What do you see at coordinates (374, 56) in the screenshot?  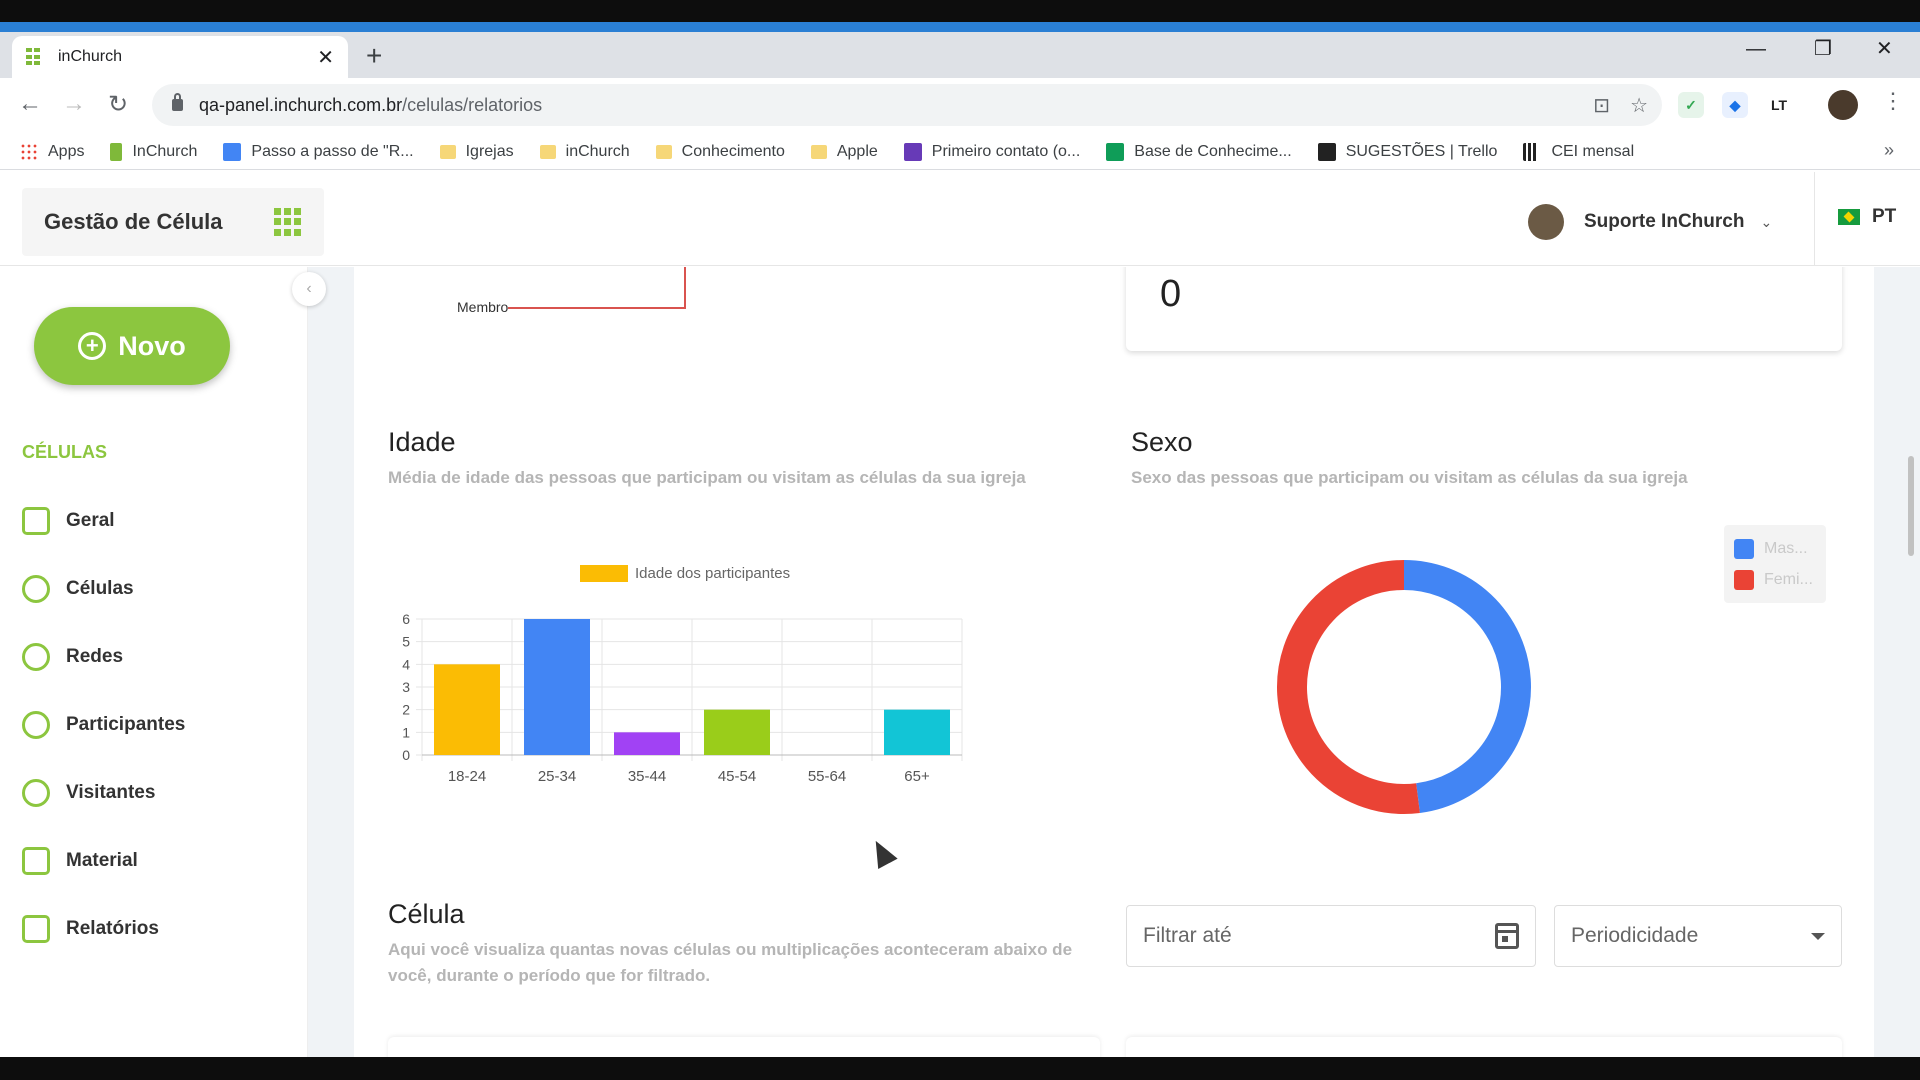 I see `new-tab-icon: +` at bounding box center [374, 56].